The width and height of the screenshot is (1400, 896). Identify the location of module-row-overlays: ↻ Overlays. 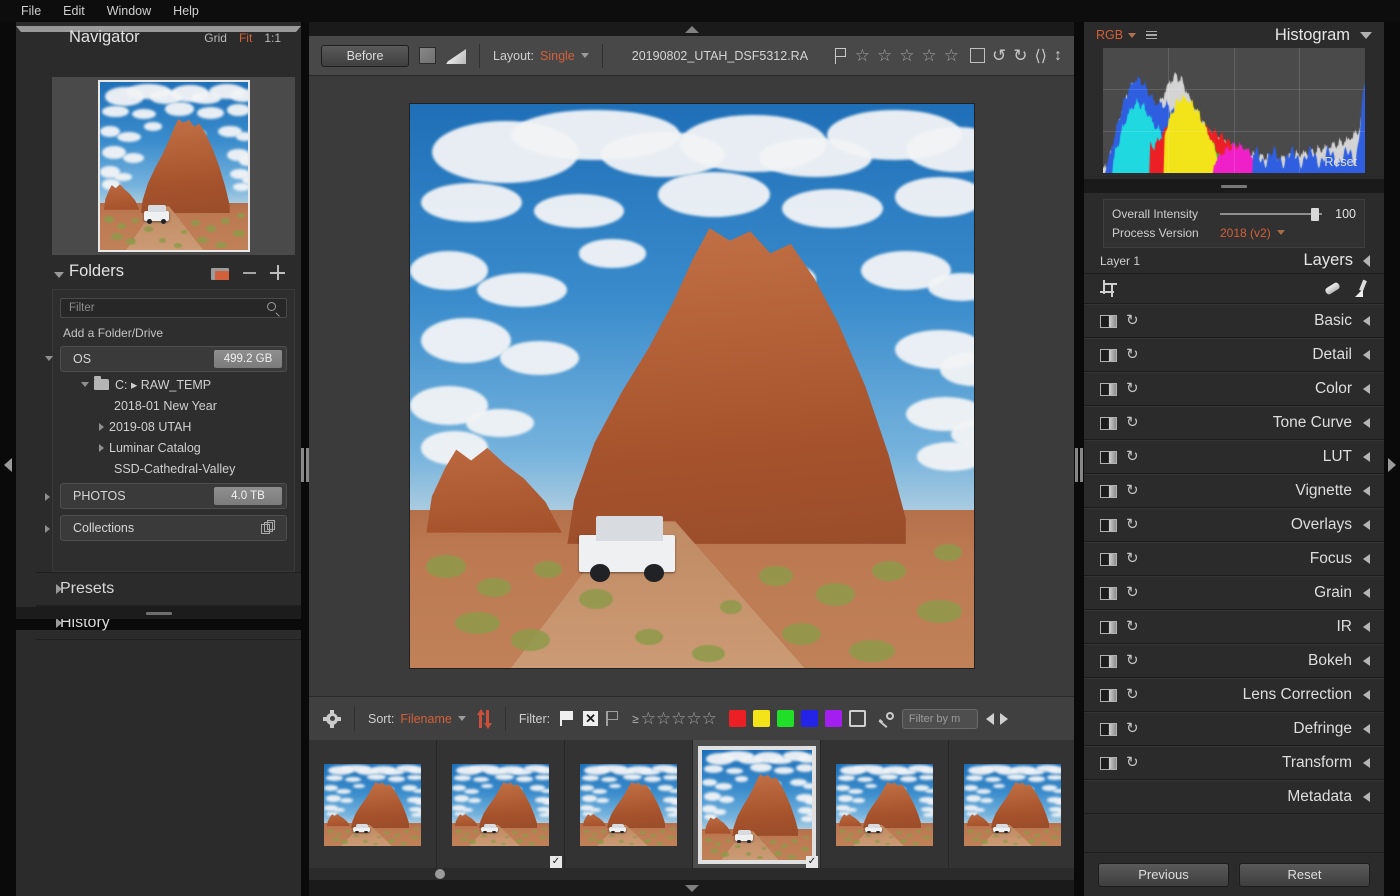
(1234, 525).